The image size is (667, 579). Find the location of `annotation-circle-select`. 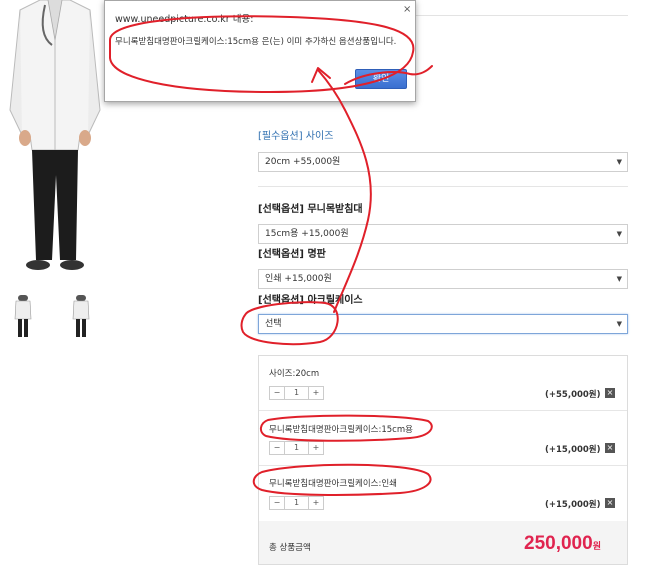

annotation-circle-select is located at coordinates (289, 323).